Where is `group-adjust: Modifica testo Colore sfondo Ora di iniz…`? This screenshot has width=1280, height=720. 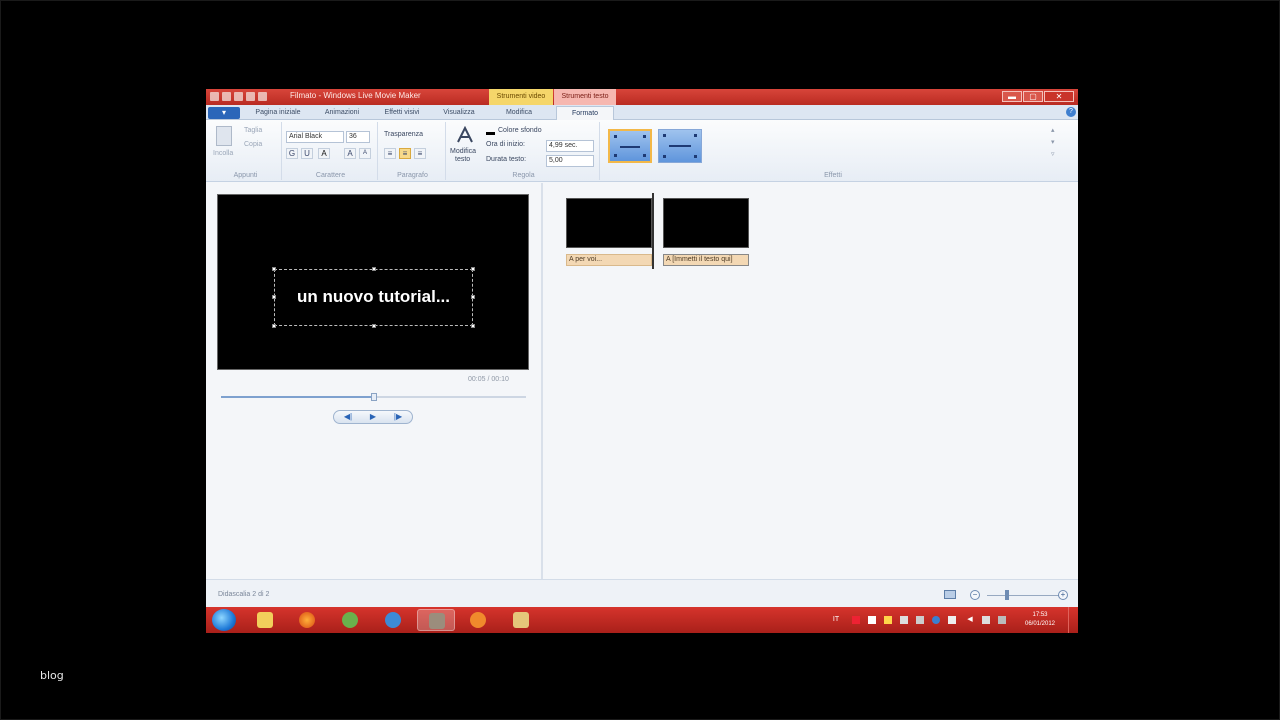 group-adjust: Modifica testo Colore sfondo Ora di iniz… is located at coordinates (524, 151).